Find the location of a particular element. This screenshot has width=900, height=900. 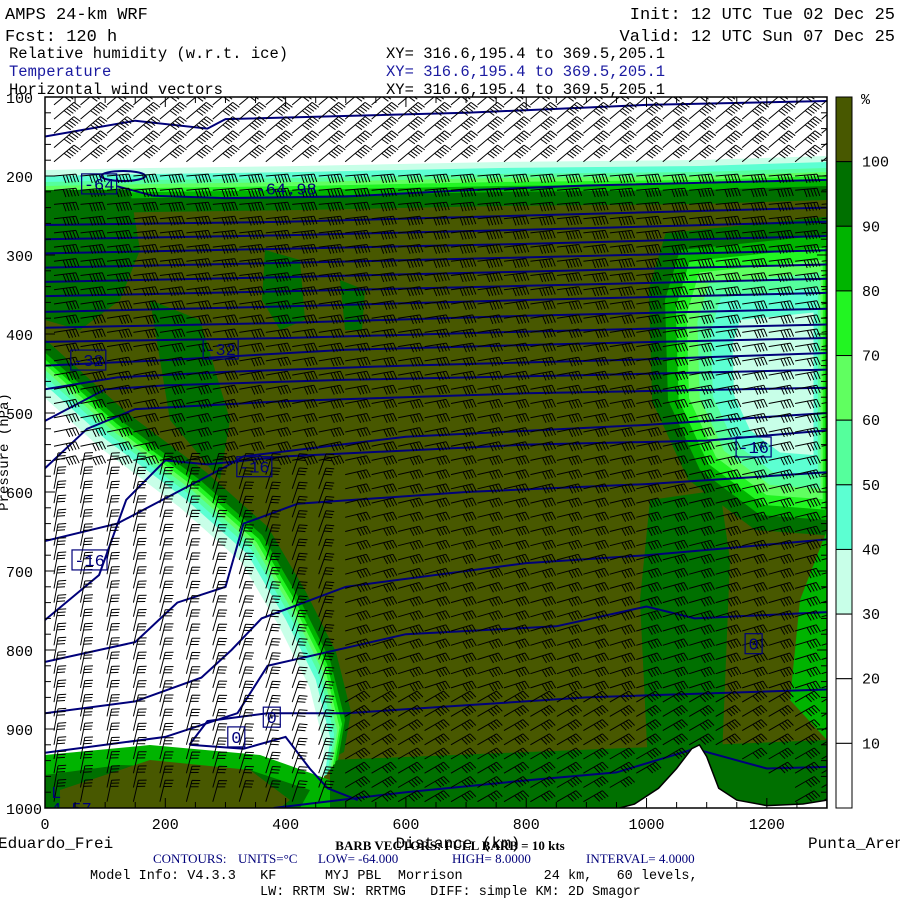

colorbar-label: 20 is located at coordinates (871, 680).